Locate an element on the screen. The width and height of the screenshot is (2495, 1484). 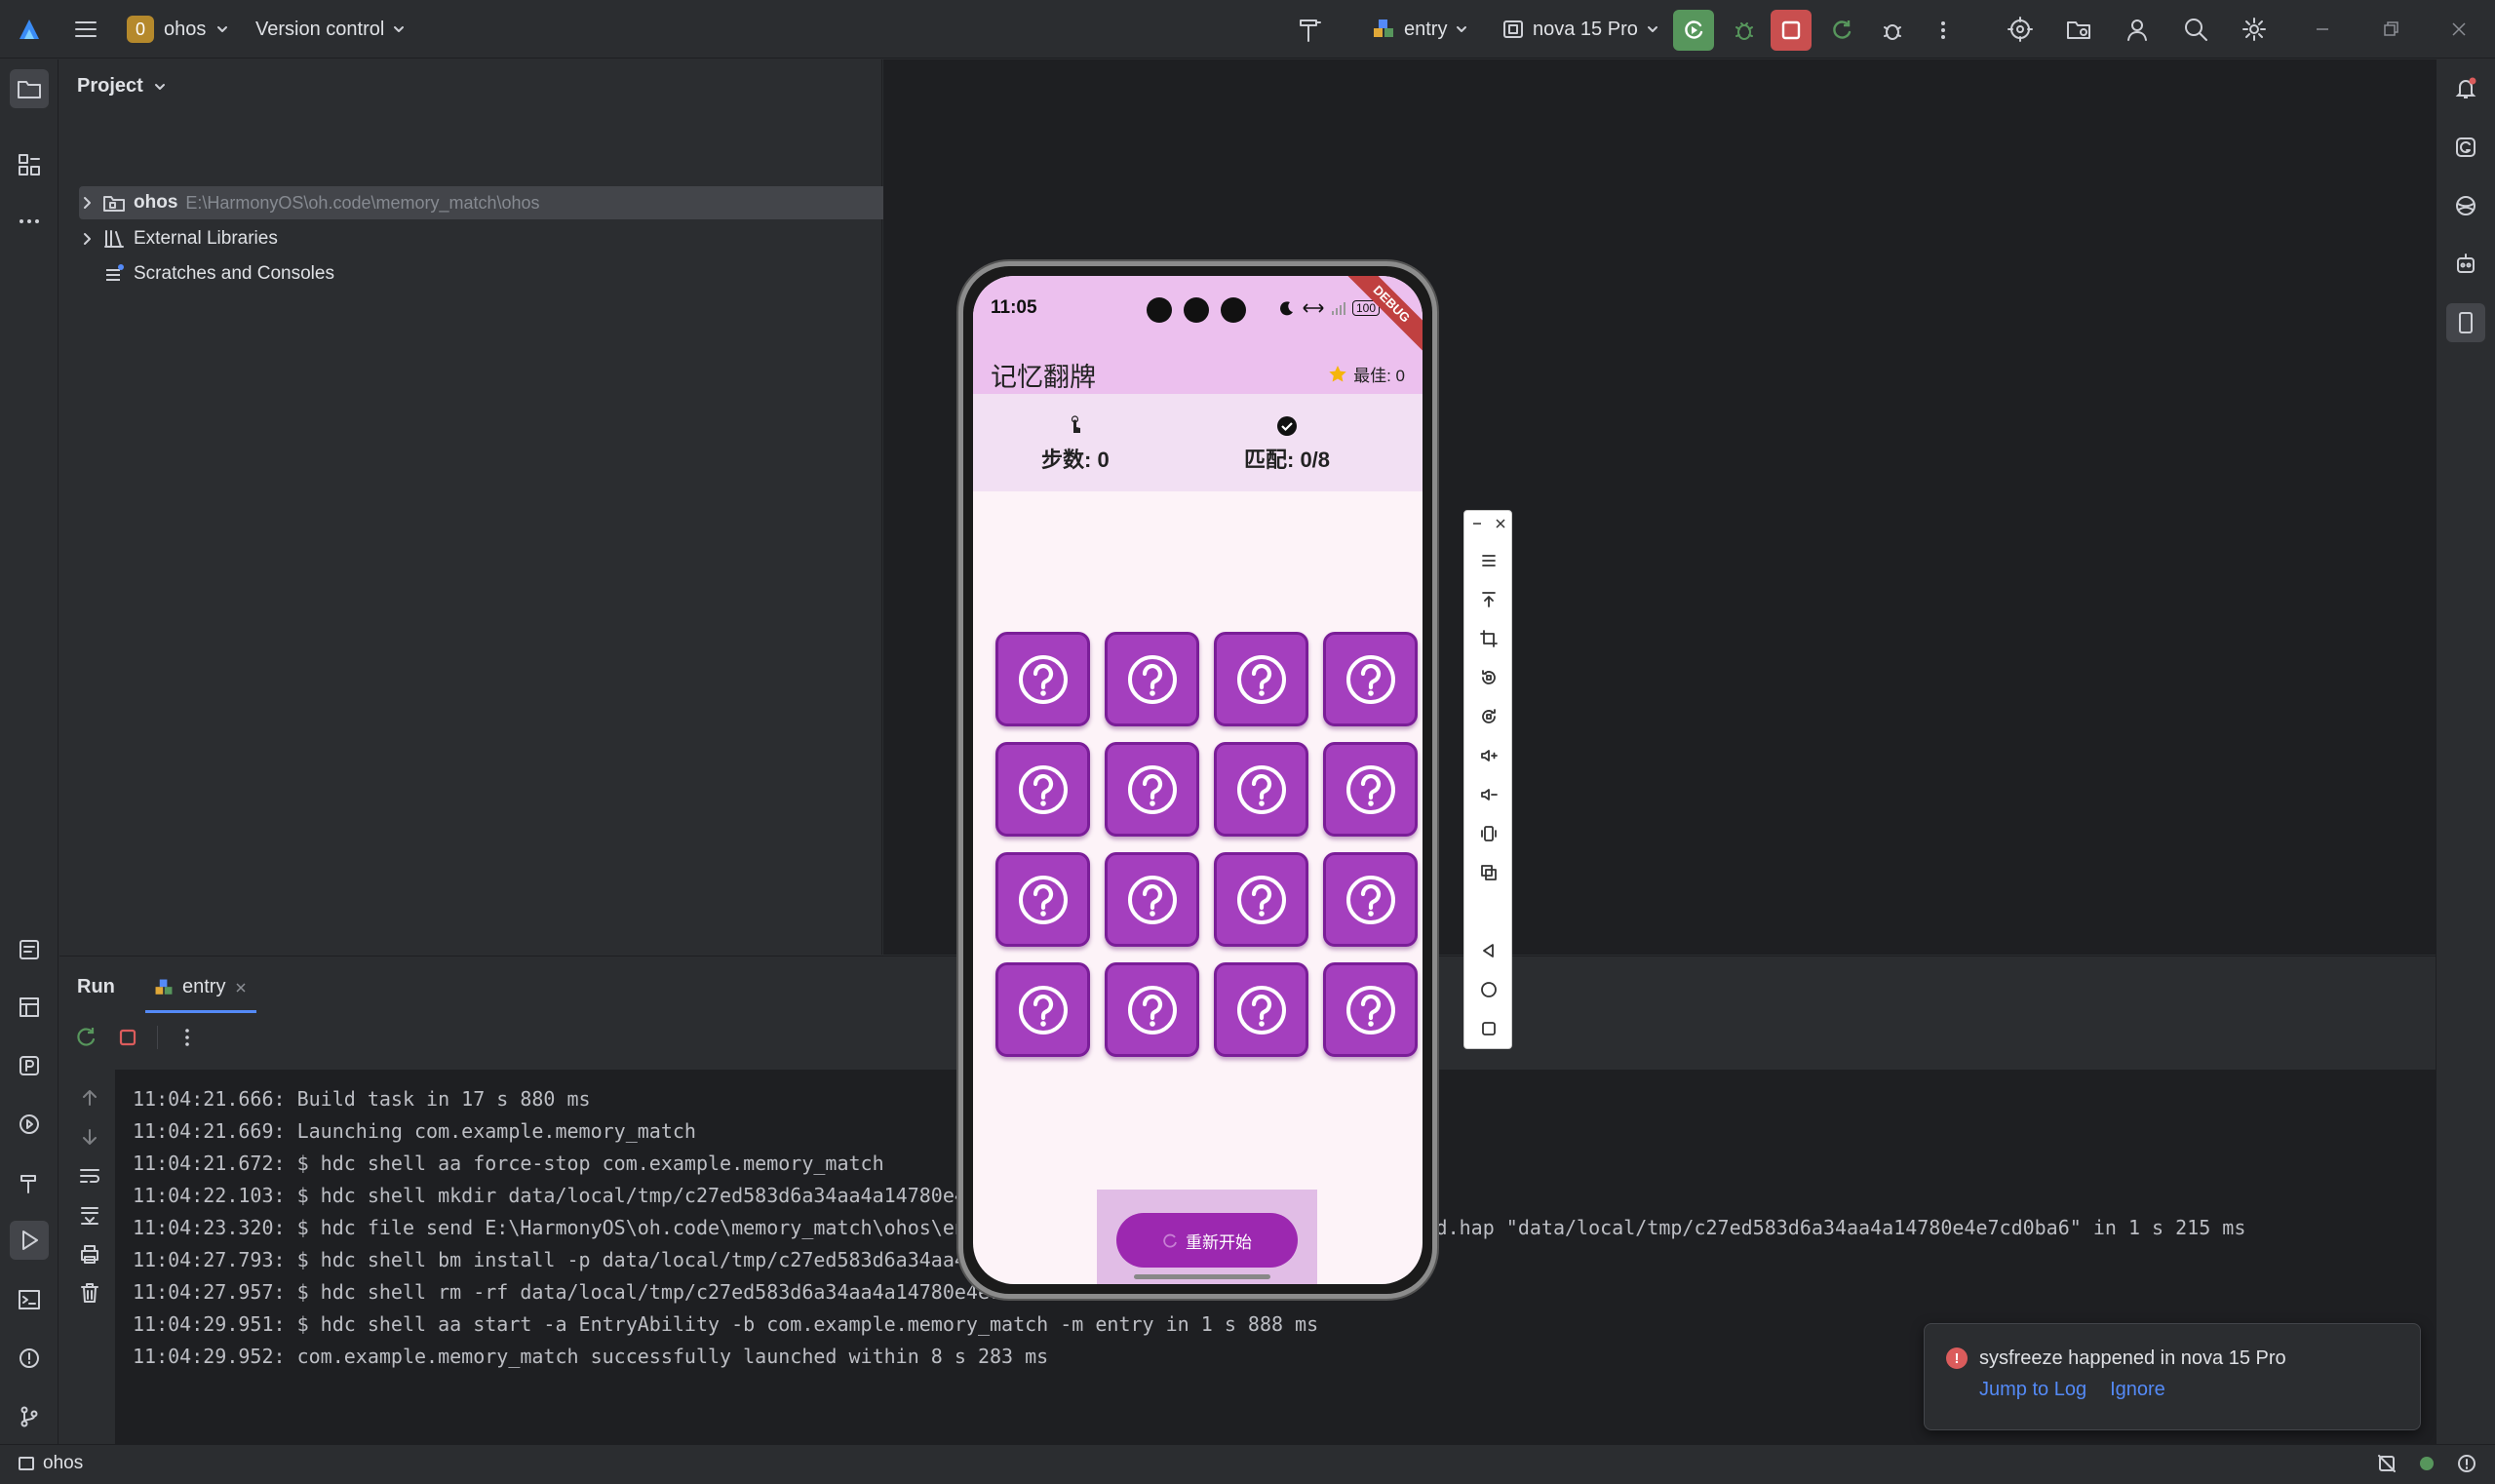
question-mark-icon is located at coordinates (1152, 679).